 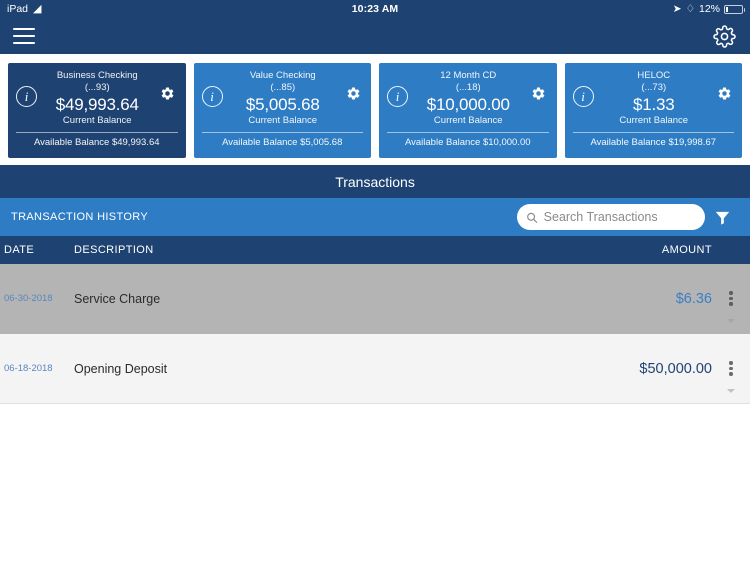 I want to click on account-balance: $5,005.68, so click(x=282, y=104).